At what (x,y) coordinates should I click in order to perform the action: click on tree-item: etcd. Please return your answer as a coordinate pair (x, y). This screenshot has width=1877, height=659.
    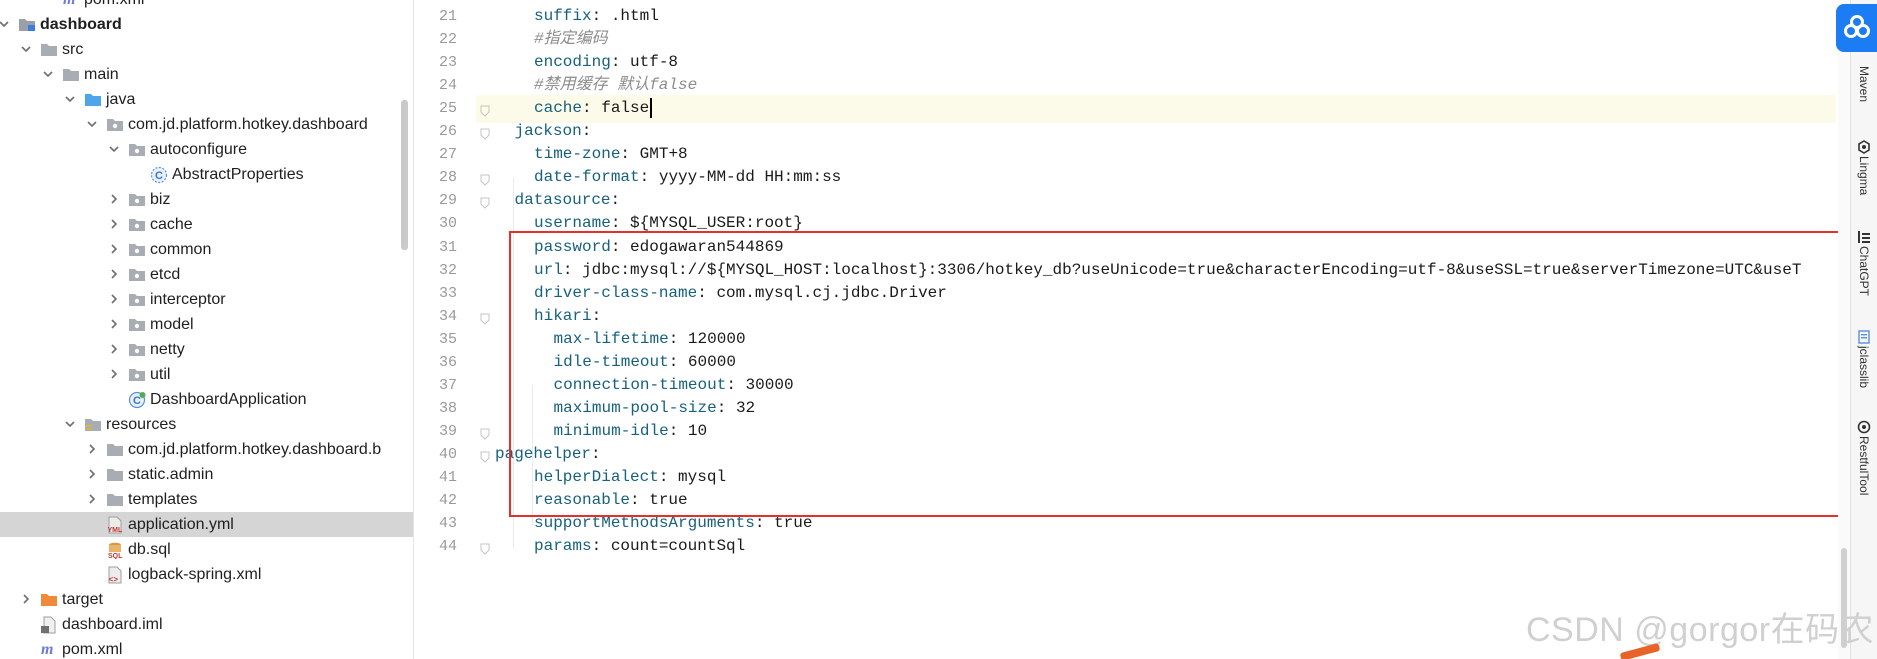
    Looking at the image, I should click on (206, 274).